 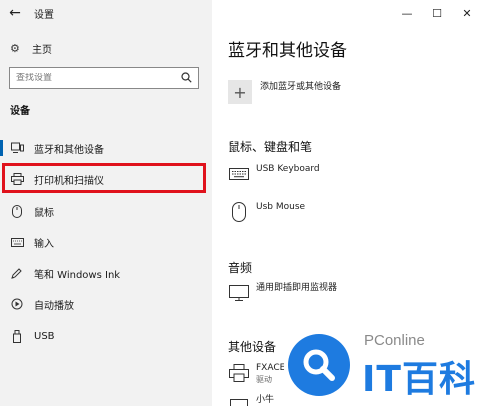 What do you see at coordinates (239, 400) in the screenshot?
I see `device-icon` at bounding box center [239, 400].